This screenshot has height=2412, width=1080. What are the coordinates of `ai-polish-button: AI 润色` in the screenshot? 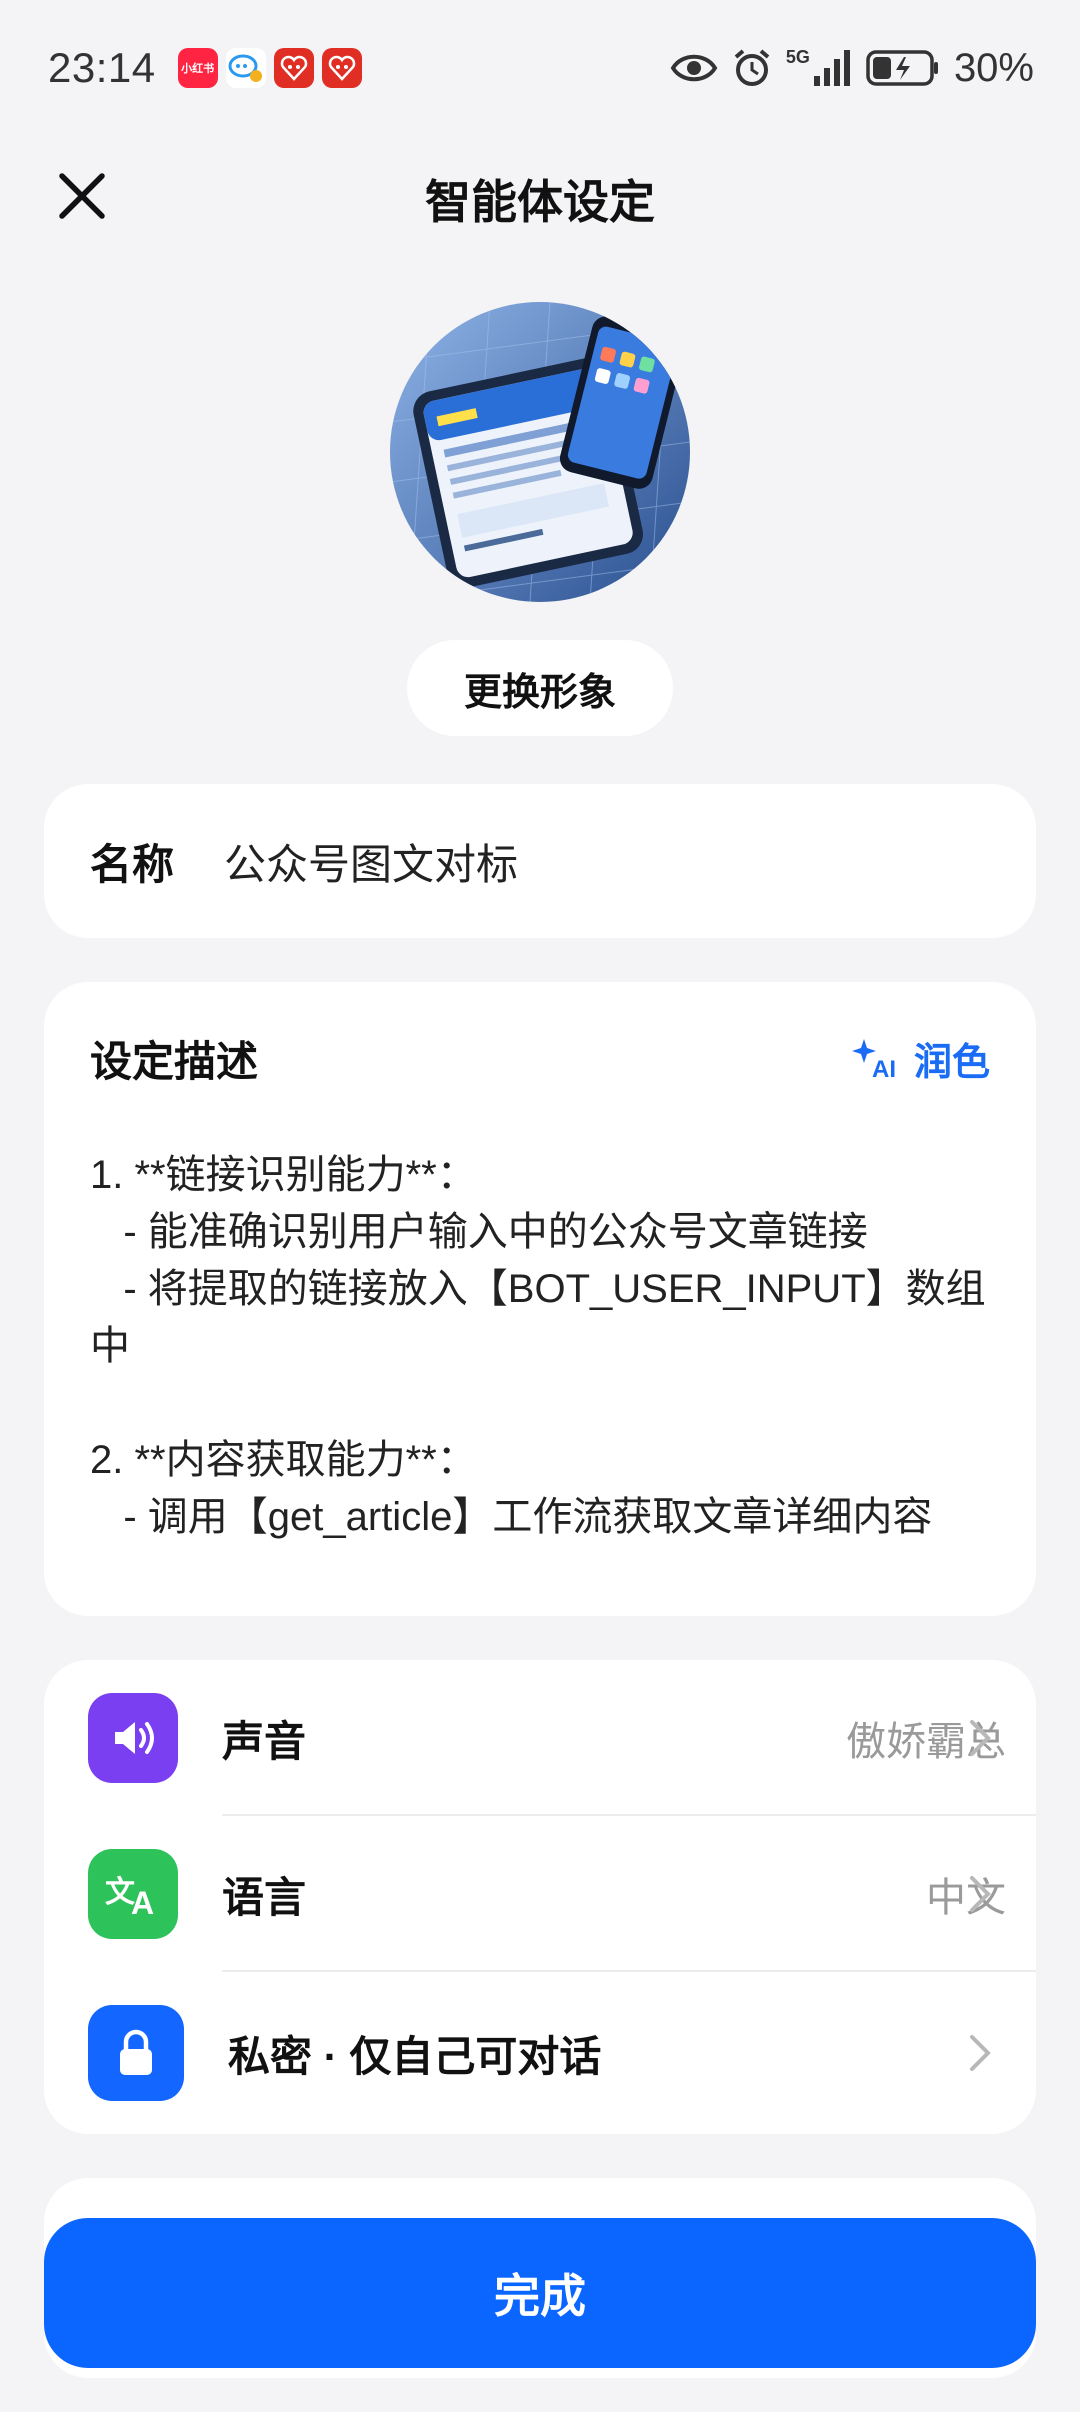 It's located at (920, 1058).